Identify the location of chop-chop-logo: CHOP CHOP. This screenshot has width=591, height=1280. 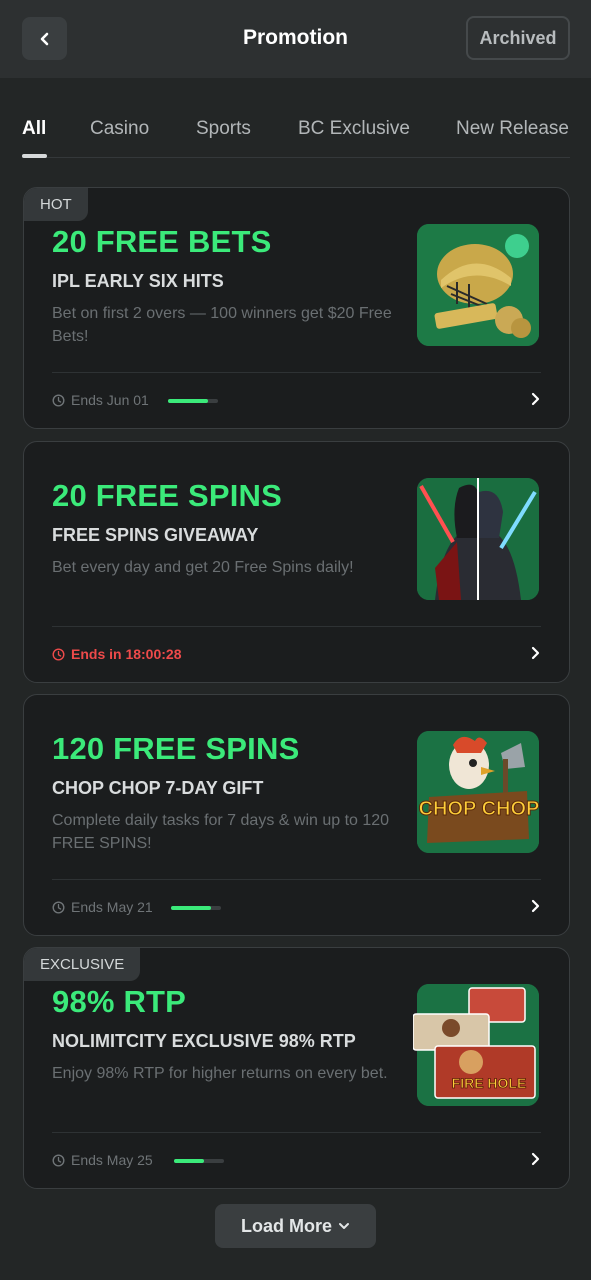
(479, 809).